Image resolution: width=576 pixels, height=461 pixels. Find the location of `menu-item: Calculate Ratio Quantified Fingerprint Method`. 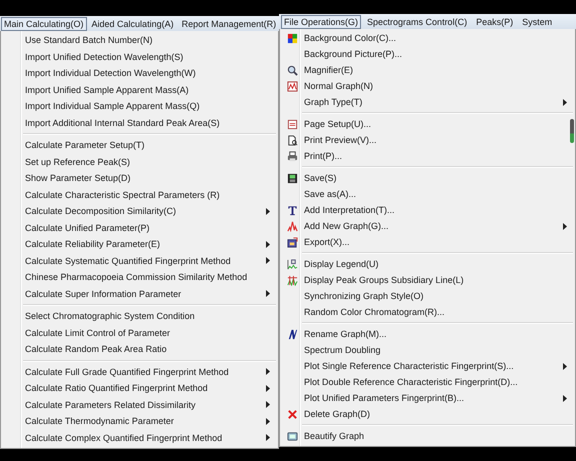

menu-item: Calculate Ratio Quantified Fingerprint Method is located at coordinates (145, 388).